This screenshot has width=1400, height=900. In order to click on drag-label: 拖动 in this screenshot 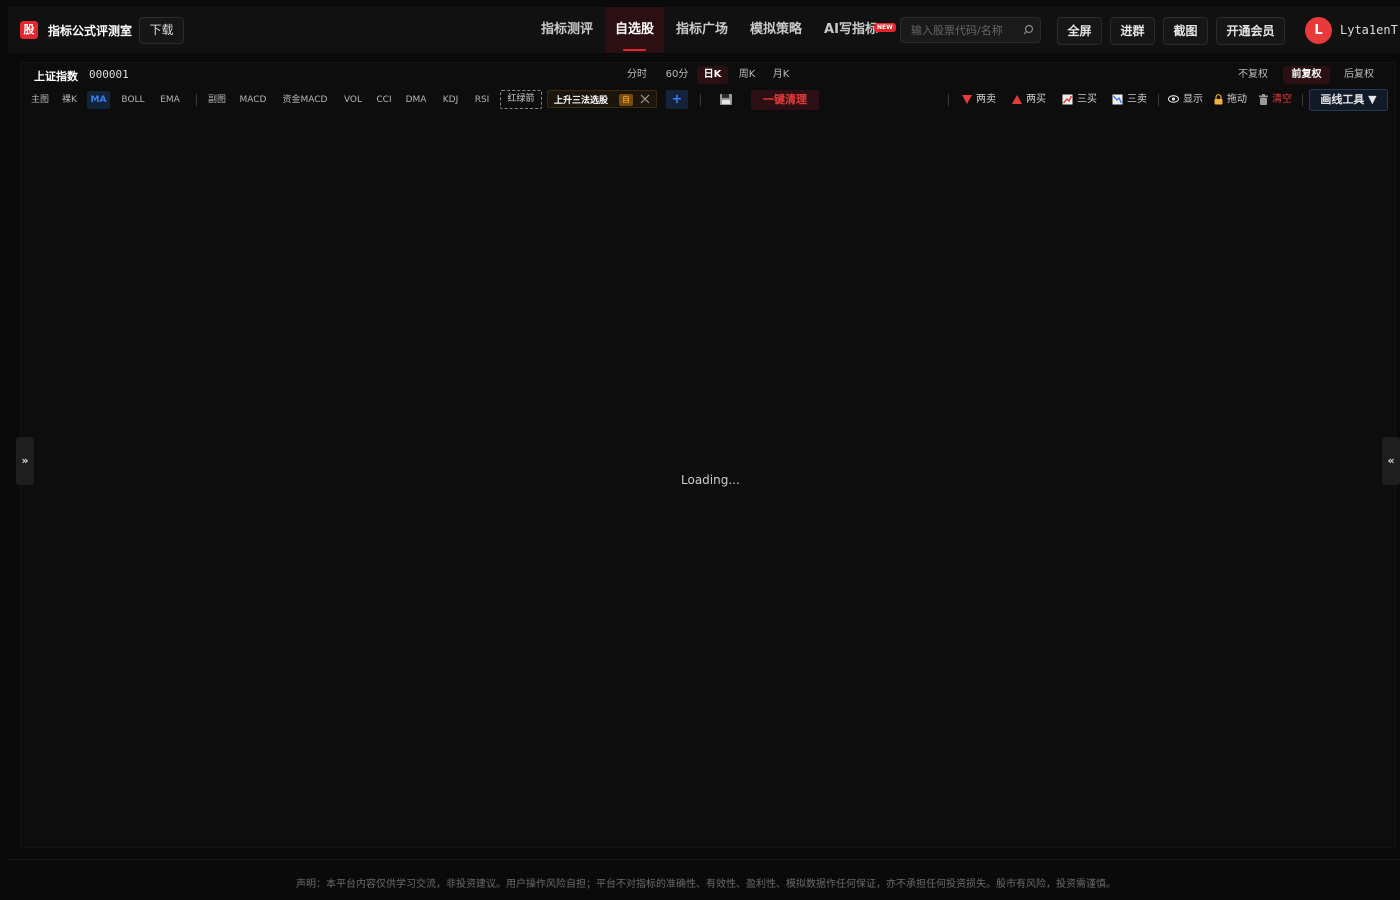, I will do `click(1237, 99)`.